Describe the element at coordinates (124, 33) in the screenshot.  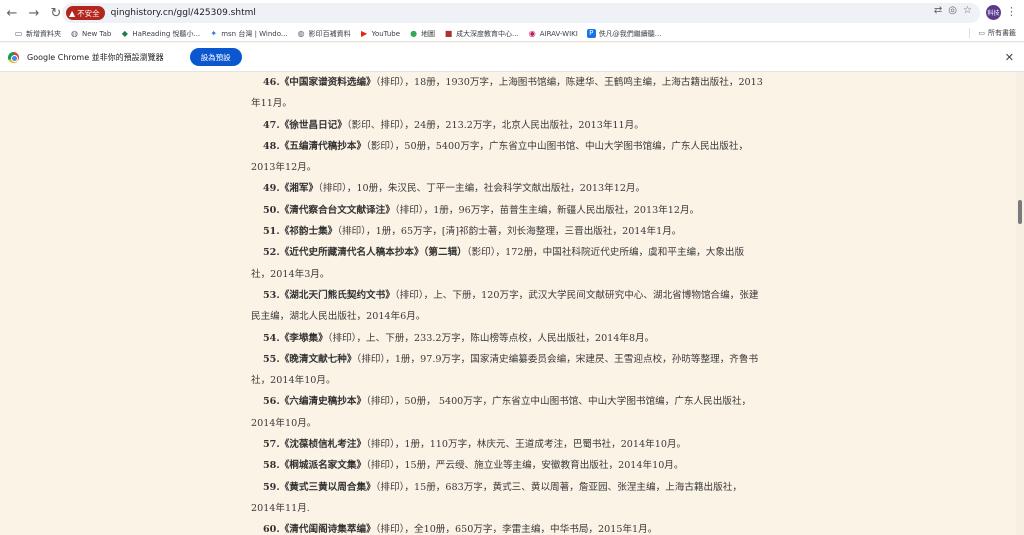
I see `hareading-icon: ◆` at that location.